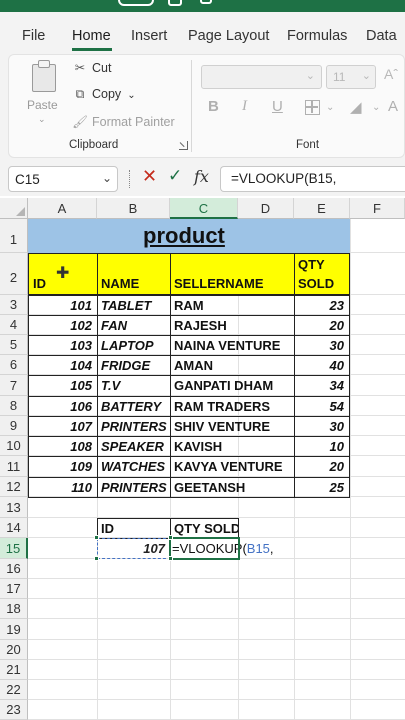  I want to click on font-size-dropdown: 11 ⌄, so click(351, 77).